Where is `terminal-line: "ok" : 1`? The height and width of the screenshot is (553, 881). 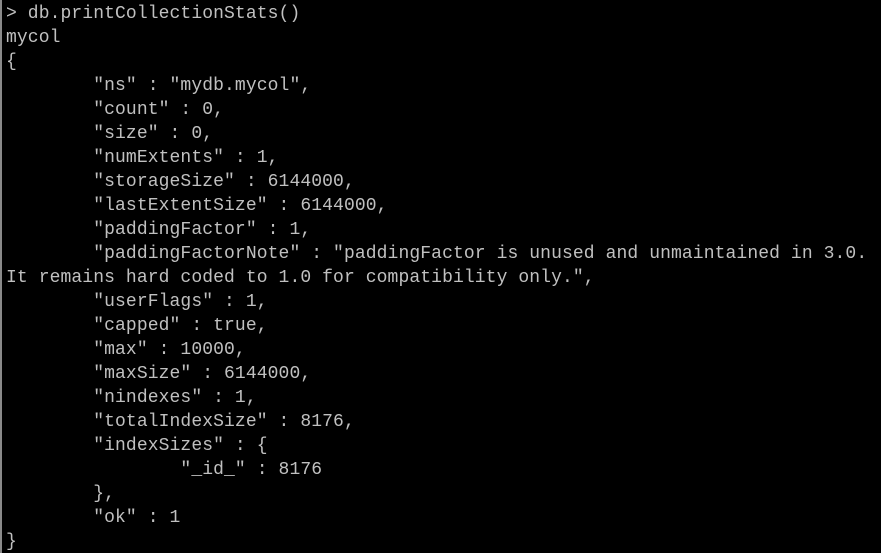
terminal-line: "ok" : 1 is located at coordinates (93, 518).